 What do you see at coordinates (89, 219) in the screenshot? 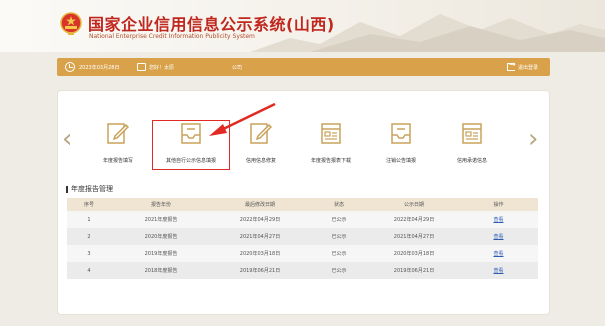
I see `row-number: 1` at bounding box center [89, 219].